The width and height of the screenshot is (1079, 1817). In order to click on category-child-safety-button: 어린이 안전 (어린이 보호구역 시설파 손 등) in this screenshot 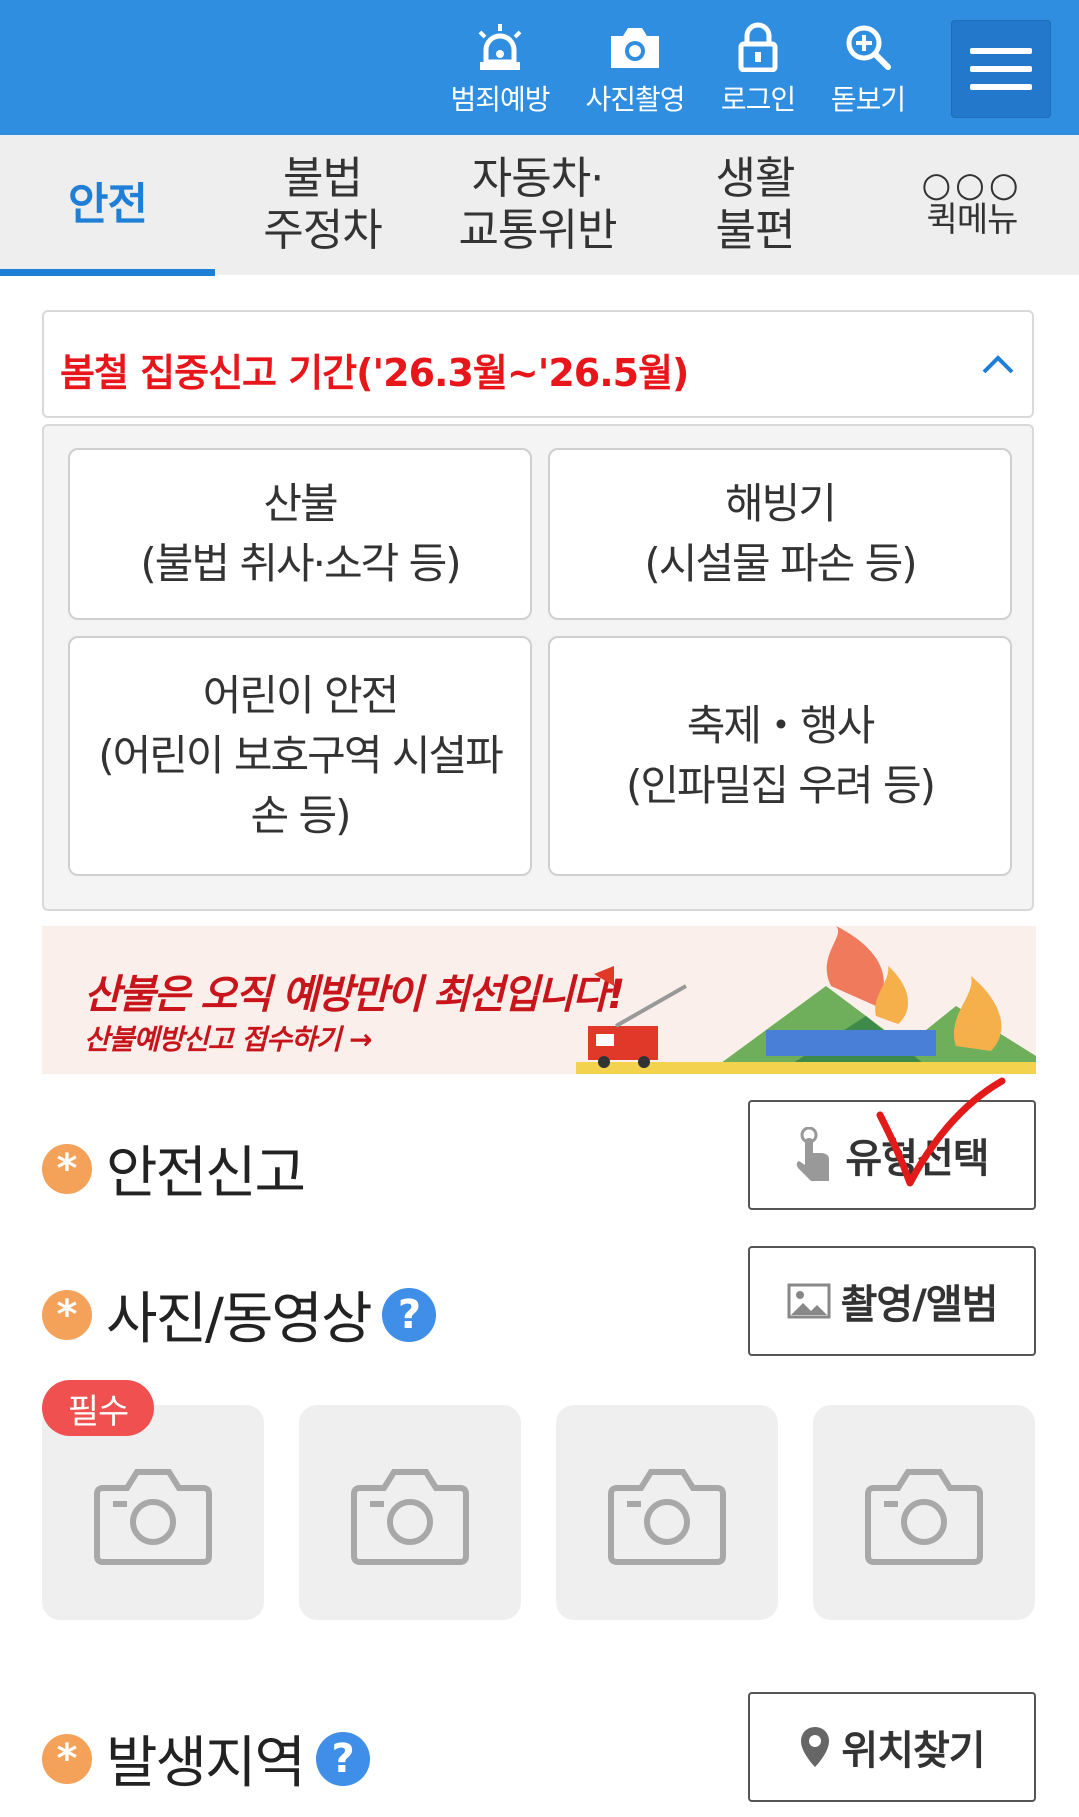, I will do `click(300, 756)`.